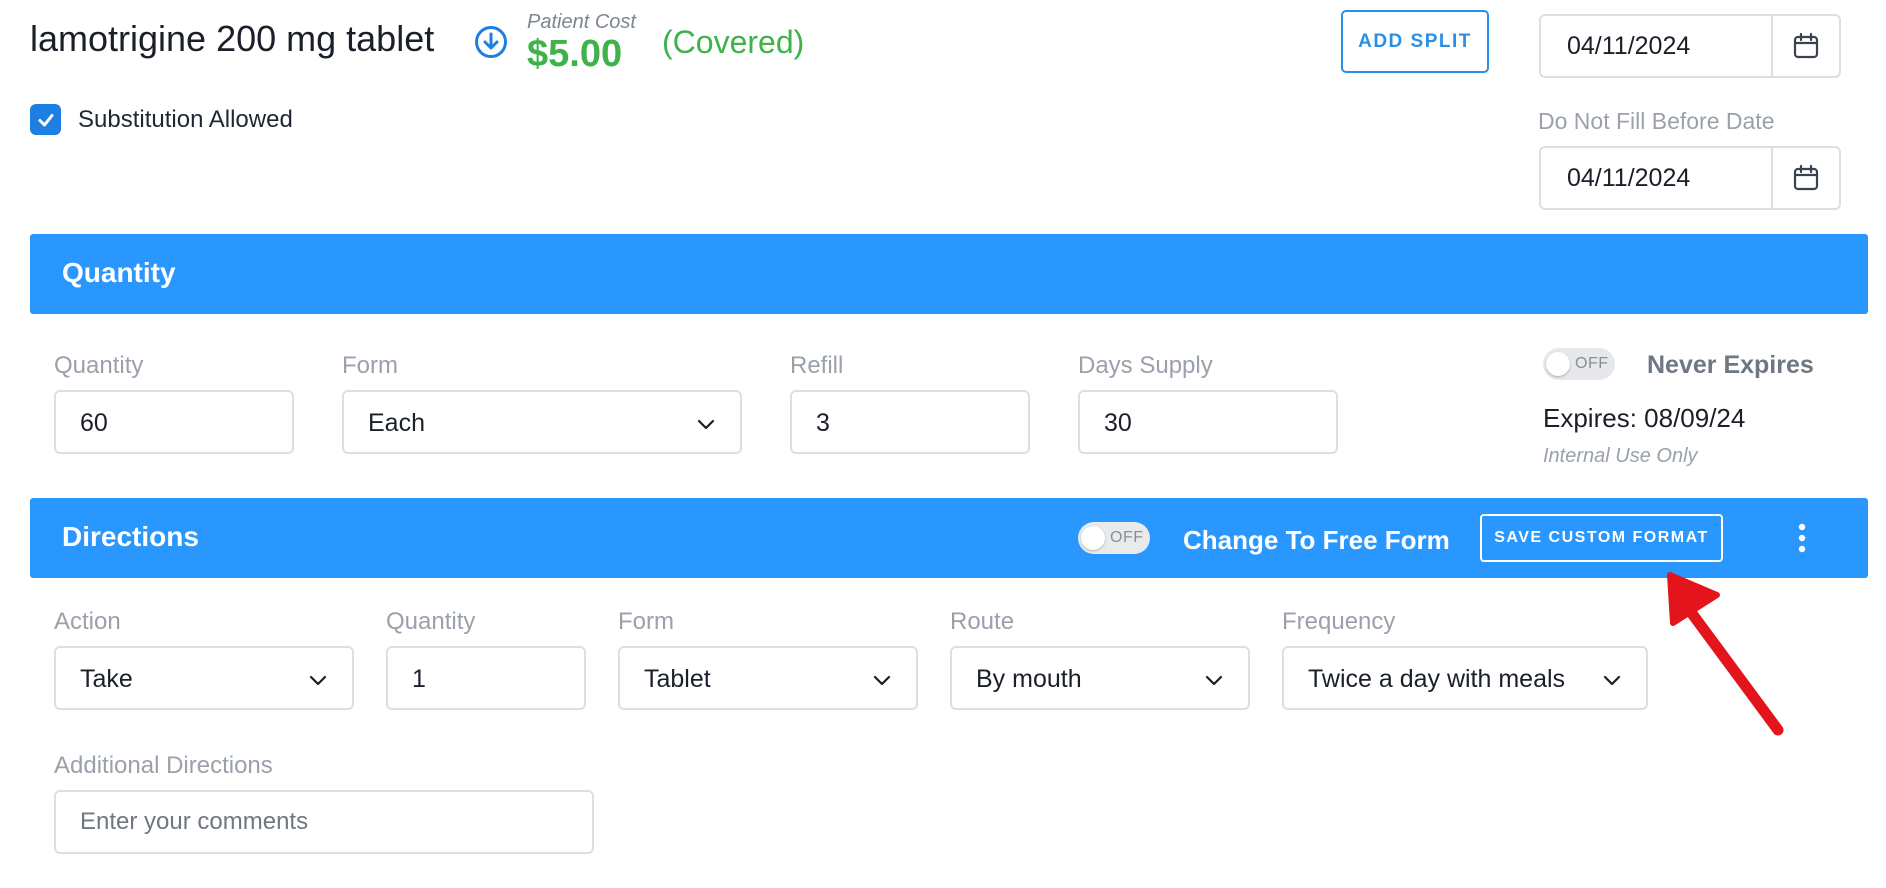 The image size is (1886, 888). I want to click on form-select: Each, so click(542, 422).